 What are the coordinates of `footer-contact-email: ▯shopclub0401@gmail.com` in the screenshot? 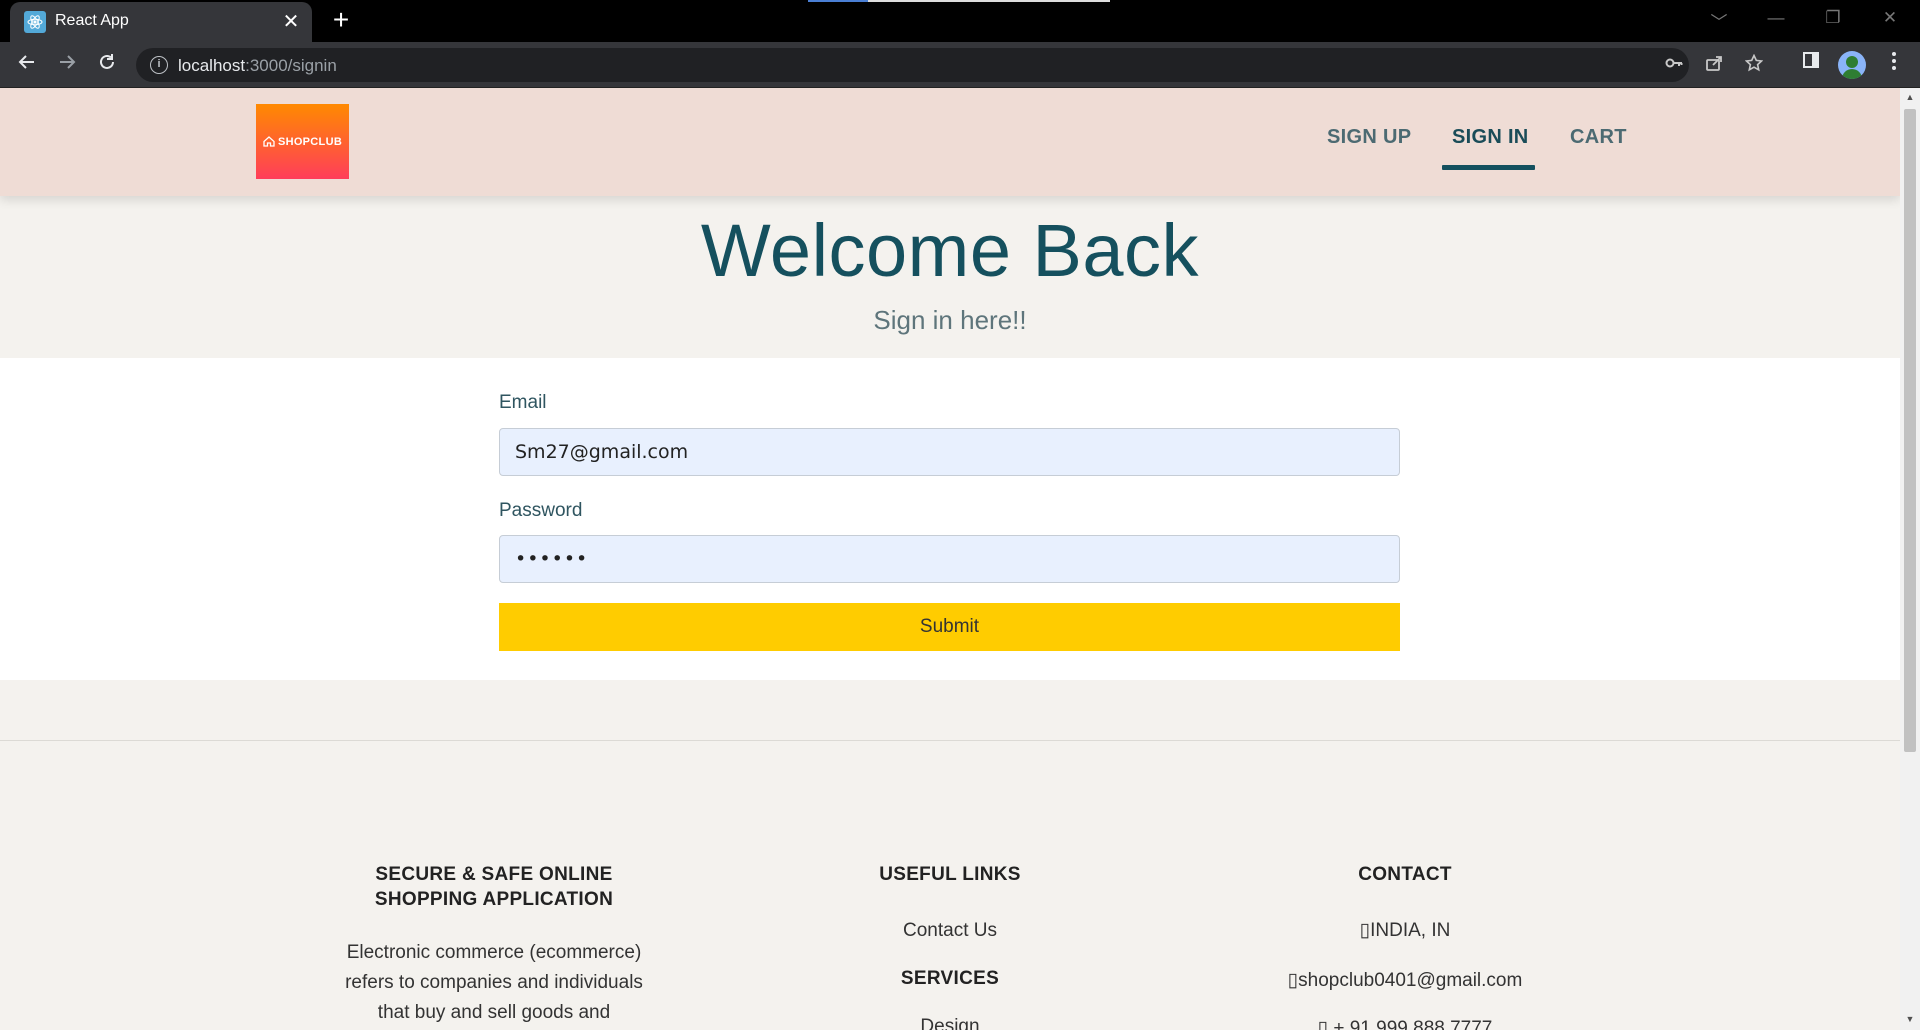 It's located at (1405, 981).